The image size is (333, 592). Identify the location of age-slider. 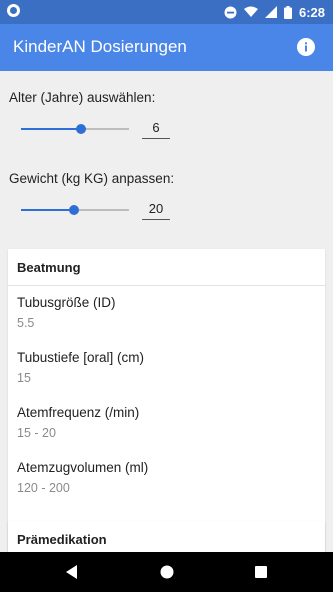
(75, 129).